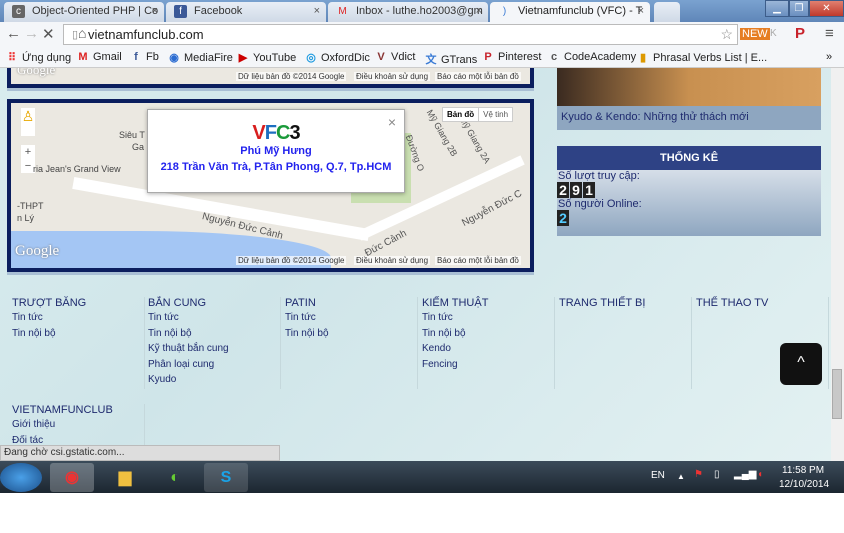  Describe the element at coordinates (78, 427) in the screenshot. I see `footer-link: Giới thiệu` at that location.